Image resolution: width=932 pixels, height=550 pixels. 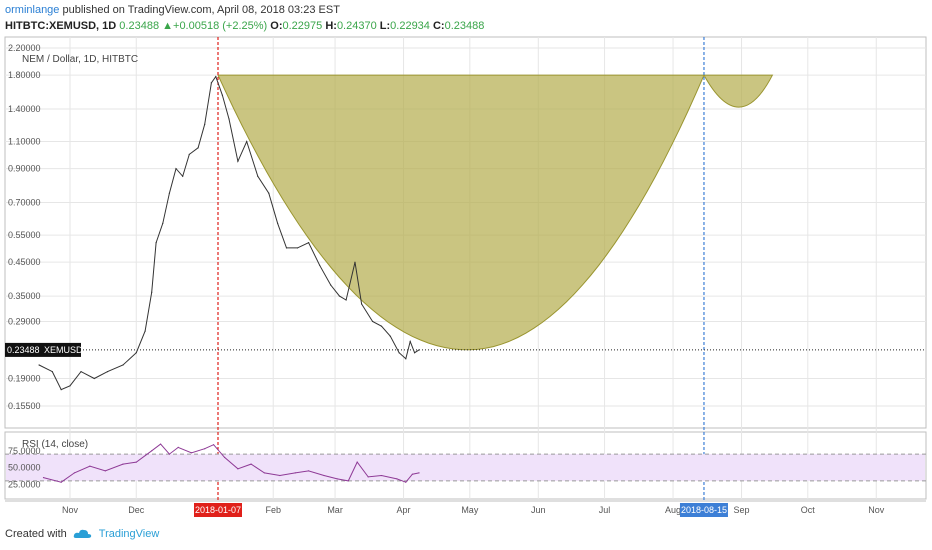 I want to click on y-tick-label: 0.45000, so click(x=24, y=262).